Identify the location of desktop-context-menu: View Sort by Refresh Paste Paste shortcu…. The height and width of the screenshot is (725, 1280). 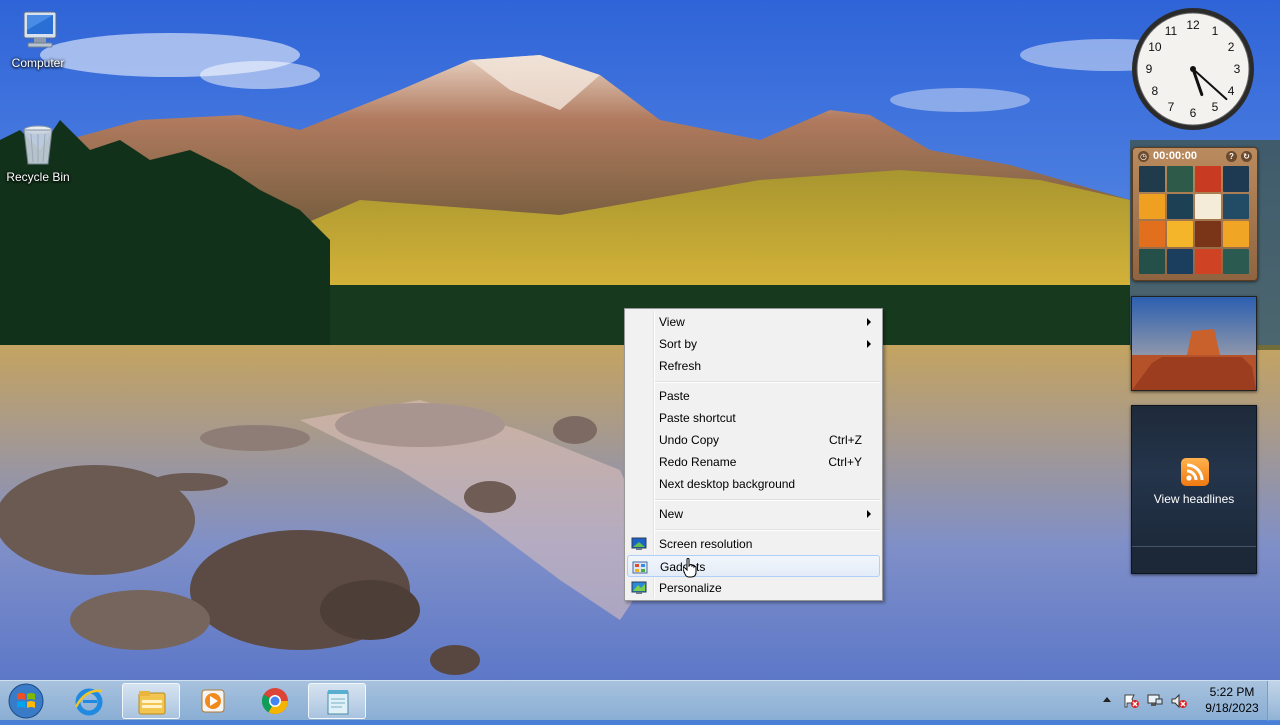
(753, 454).